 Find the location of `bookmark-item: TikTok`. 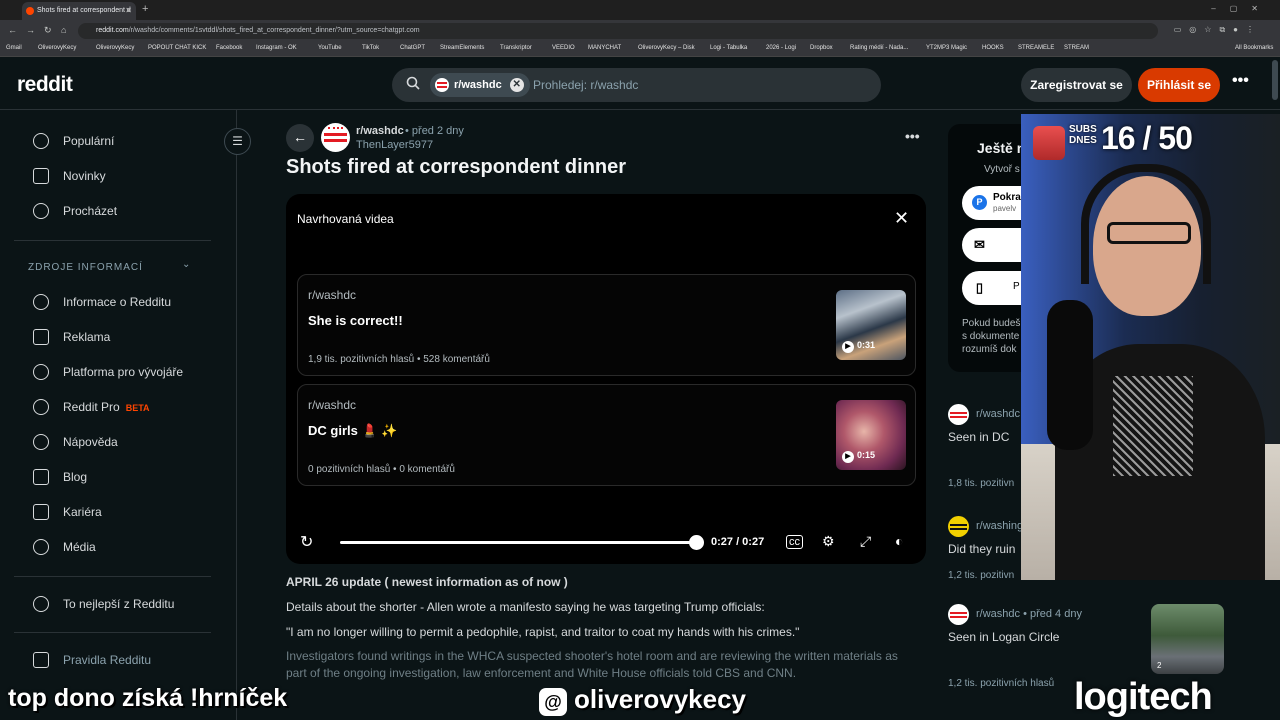

bookmark-item: TikTok is located at coordinates (370, 48).